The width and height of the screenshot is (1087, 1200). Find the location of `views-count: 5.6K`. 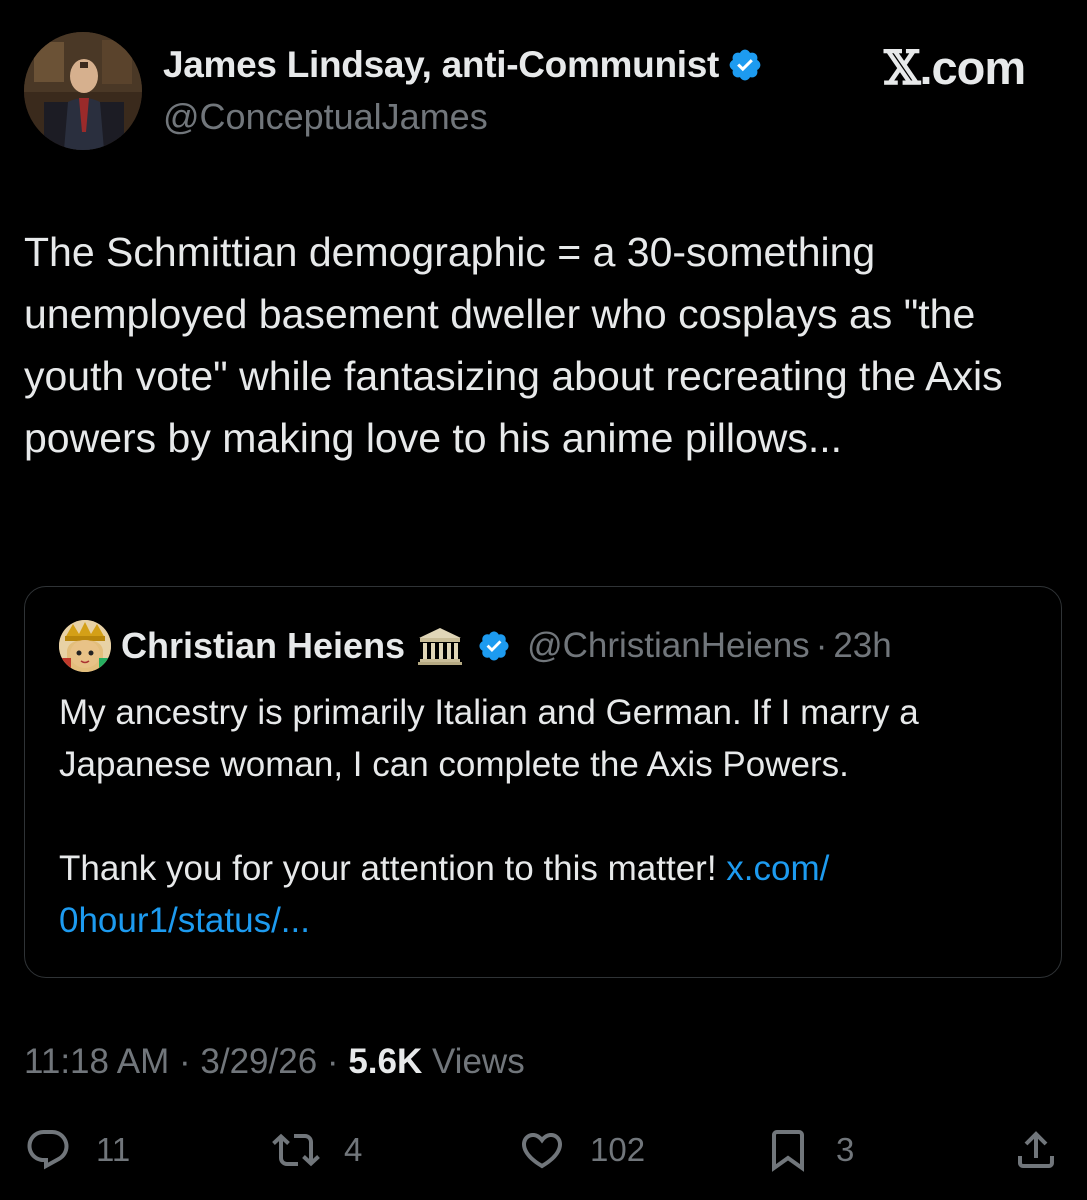

views-count: 5.6K is located at coordinates (385, 1061).